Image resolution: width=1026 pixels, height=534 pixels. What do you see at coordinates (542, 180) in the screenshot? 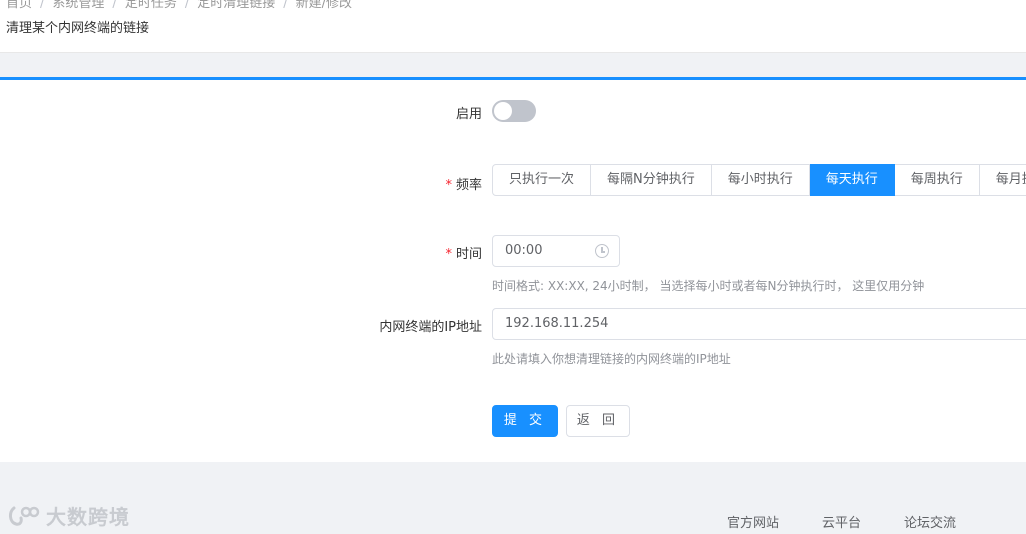
I see `frequency-option-once: 只执行一次` at bounding box center [542, 180].